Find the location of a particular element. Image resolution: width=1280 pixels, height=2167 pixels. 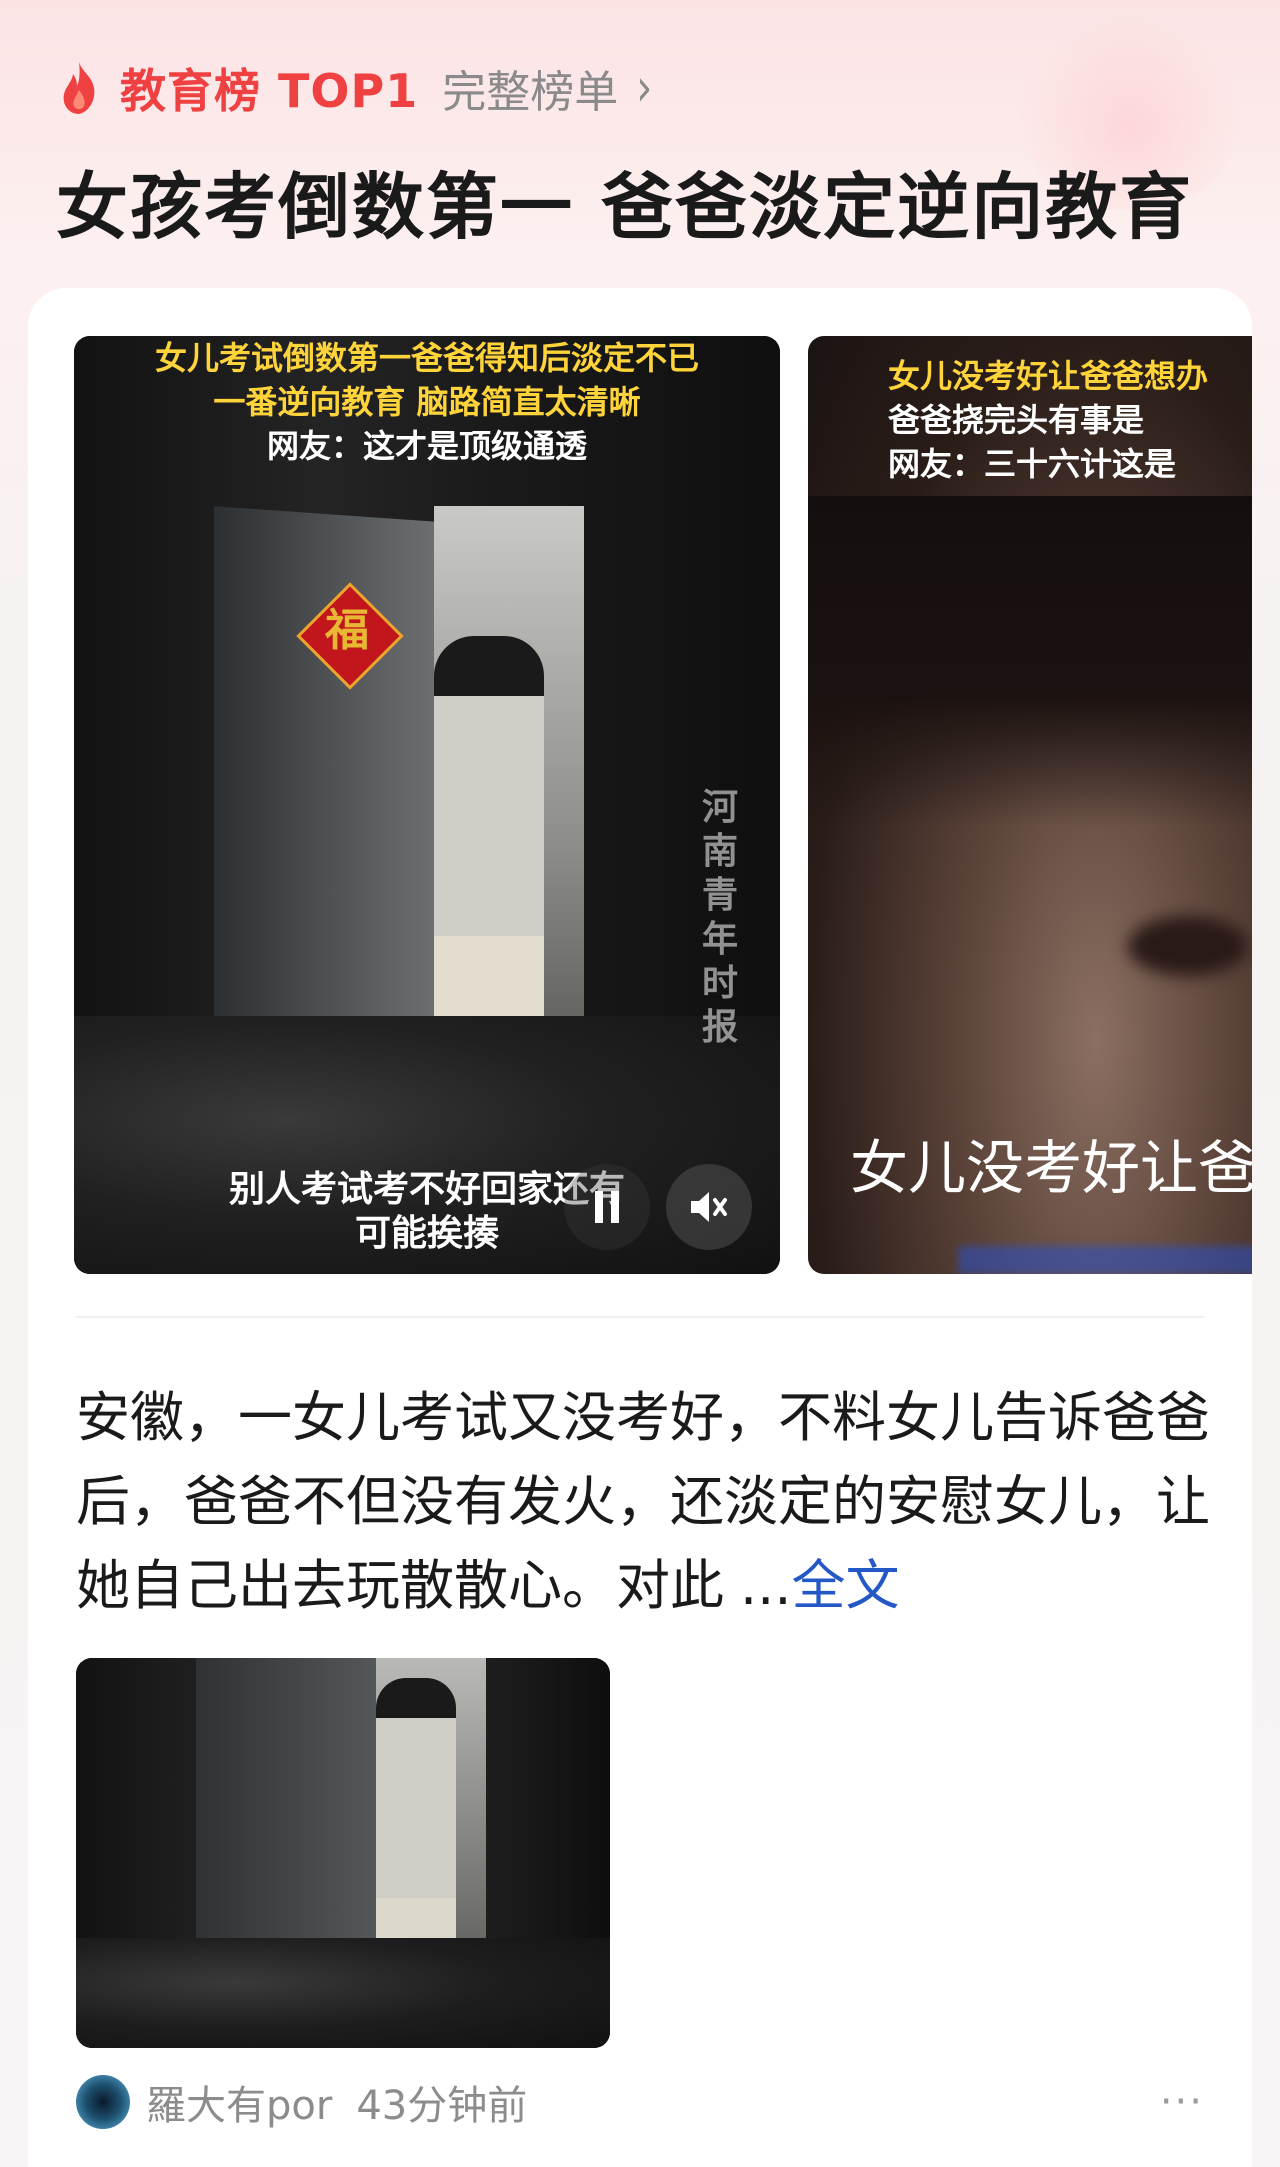

post-meta: 羅大有por 43分钟前 ··· is located at coordinates (640, 2102).